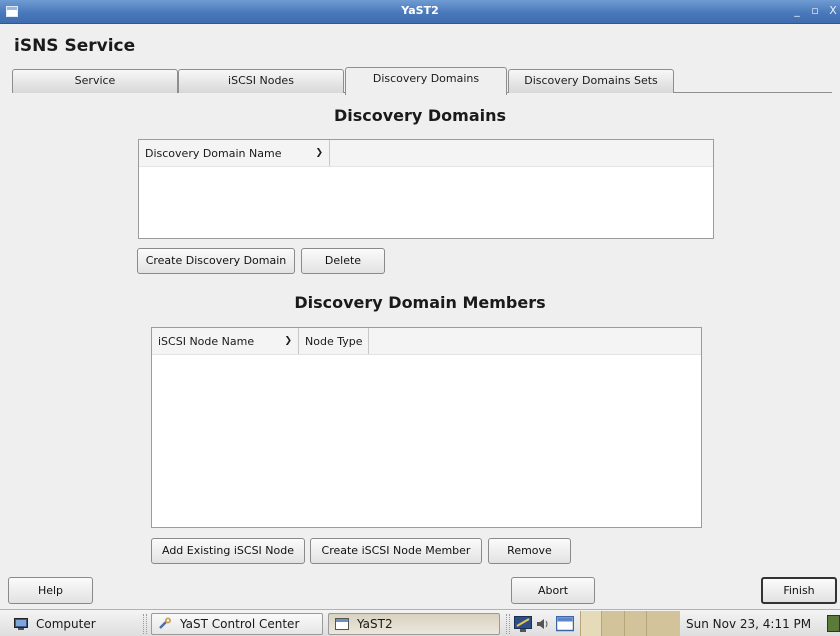  Describe the element at coordinates (799, 590) in the screenshot. I see `finish-button: Finish` at that location.